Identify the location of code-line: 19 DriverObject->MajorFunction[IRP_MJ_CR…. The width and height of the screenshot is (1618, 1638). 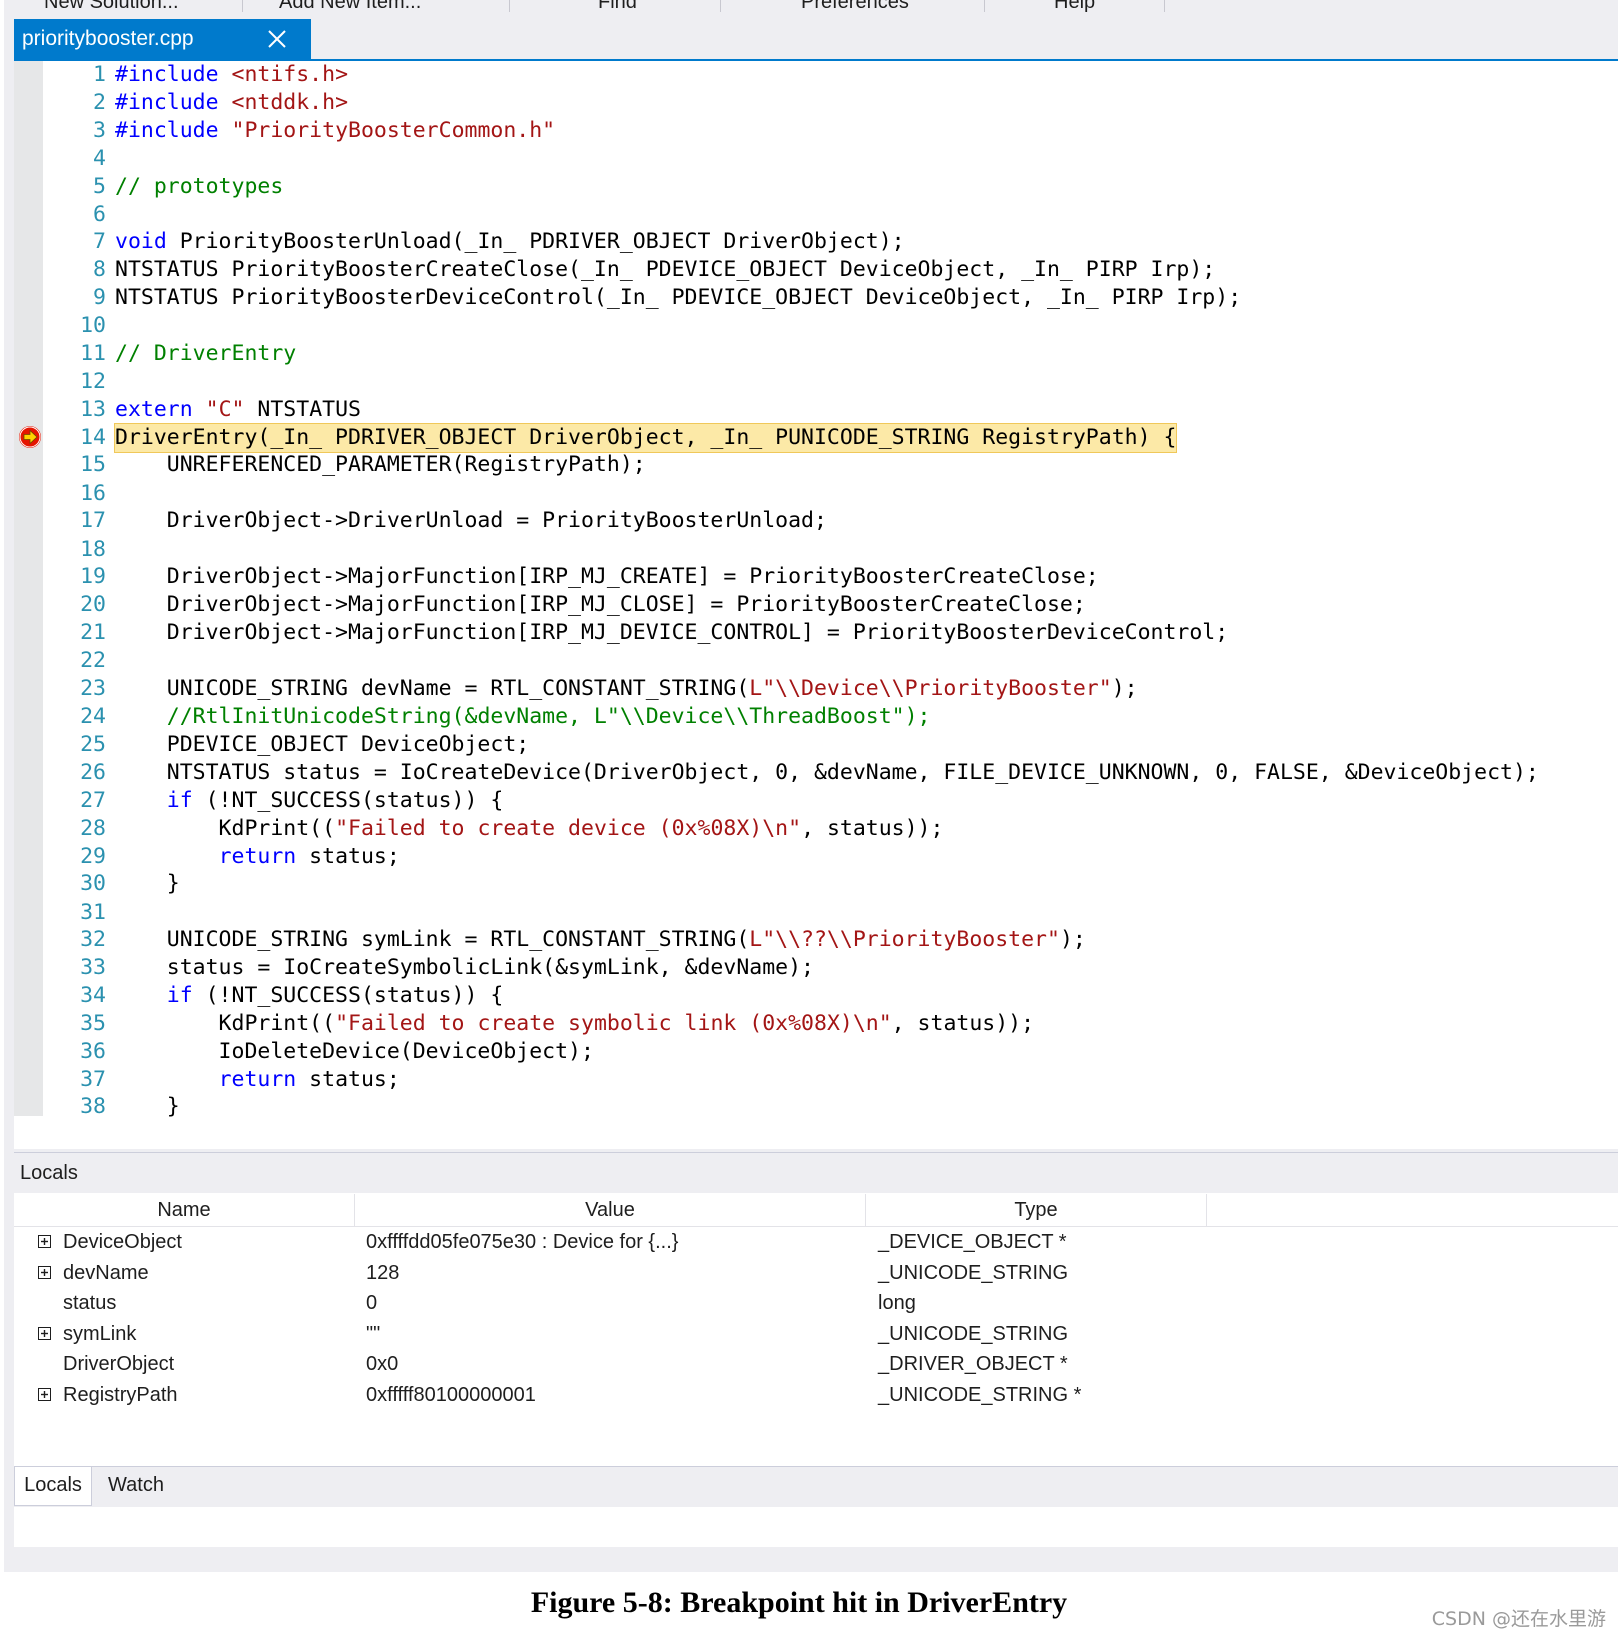
(816, 577).